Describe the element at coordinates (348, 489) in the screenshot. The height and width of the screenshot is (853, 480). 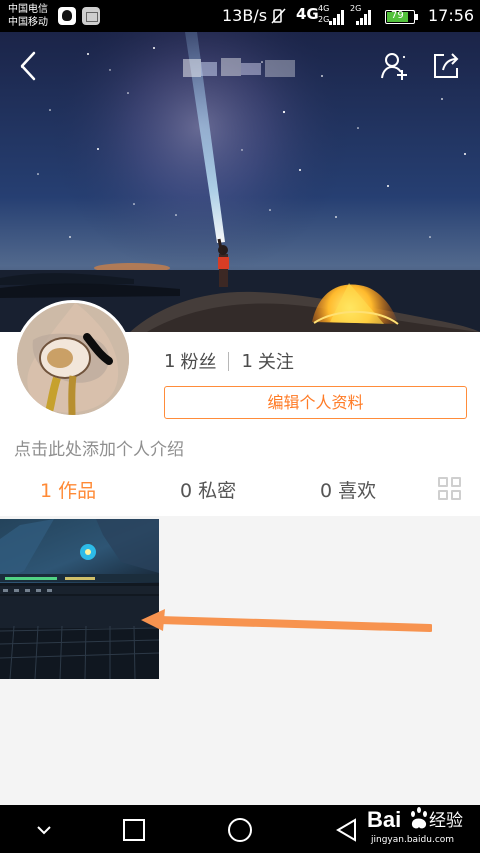
I see `tab-likes: 0 喜欢` at that location.